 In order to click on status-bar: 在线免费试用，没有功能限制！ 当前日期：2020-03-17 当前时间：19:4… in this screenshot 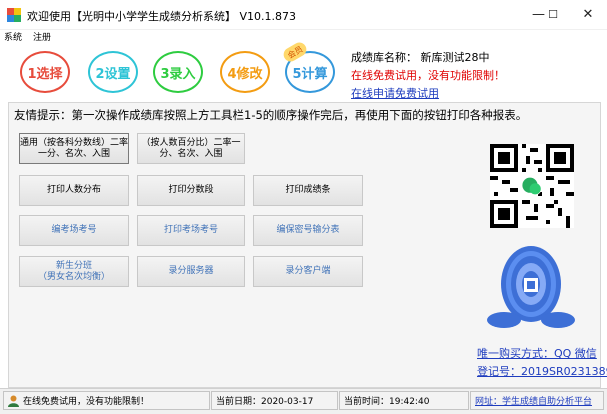, I will do `click(303, 401)`.